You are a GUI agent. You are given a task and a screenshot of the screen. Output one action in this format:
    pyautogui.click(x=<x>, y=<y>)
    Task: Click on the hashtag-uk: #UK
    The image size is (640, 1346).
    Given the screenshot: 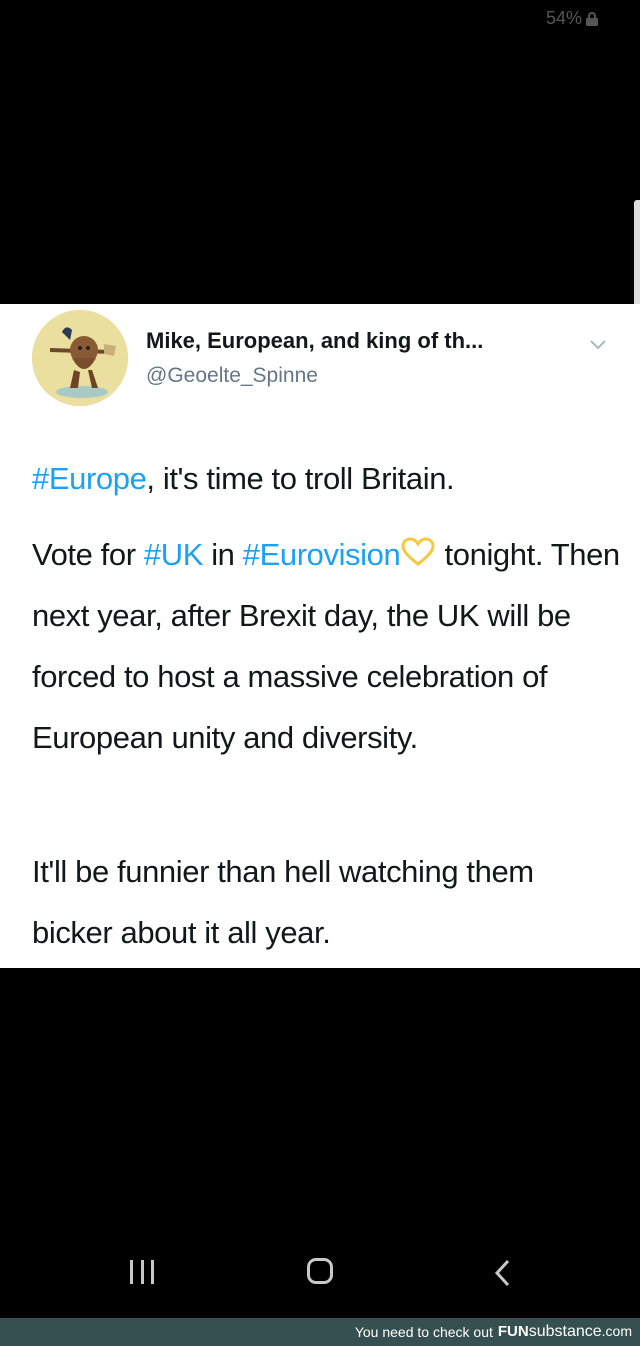 What is the action you would take?
    pyautogui.click(x=174, y=554)
    